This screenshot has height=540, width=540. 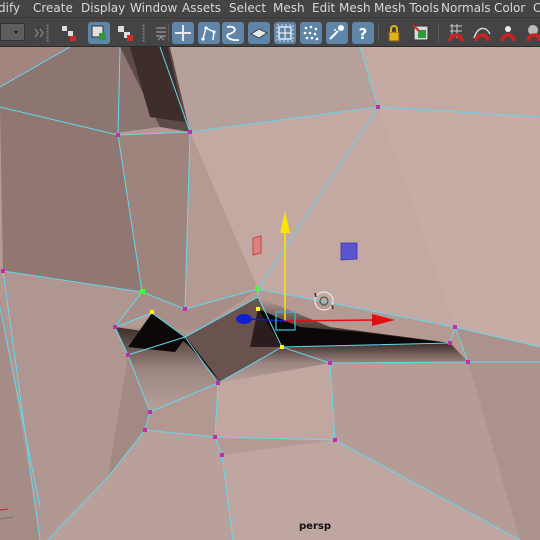 What do you see at coordinates (349, 251) in the screenshot?
I see `xy-plane-handle` at bounding box center [349, 251].